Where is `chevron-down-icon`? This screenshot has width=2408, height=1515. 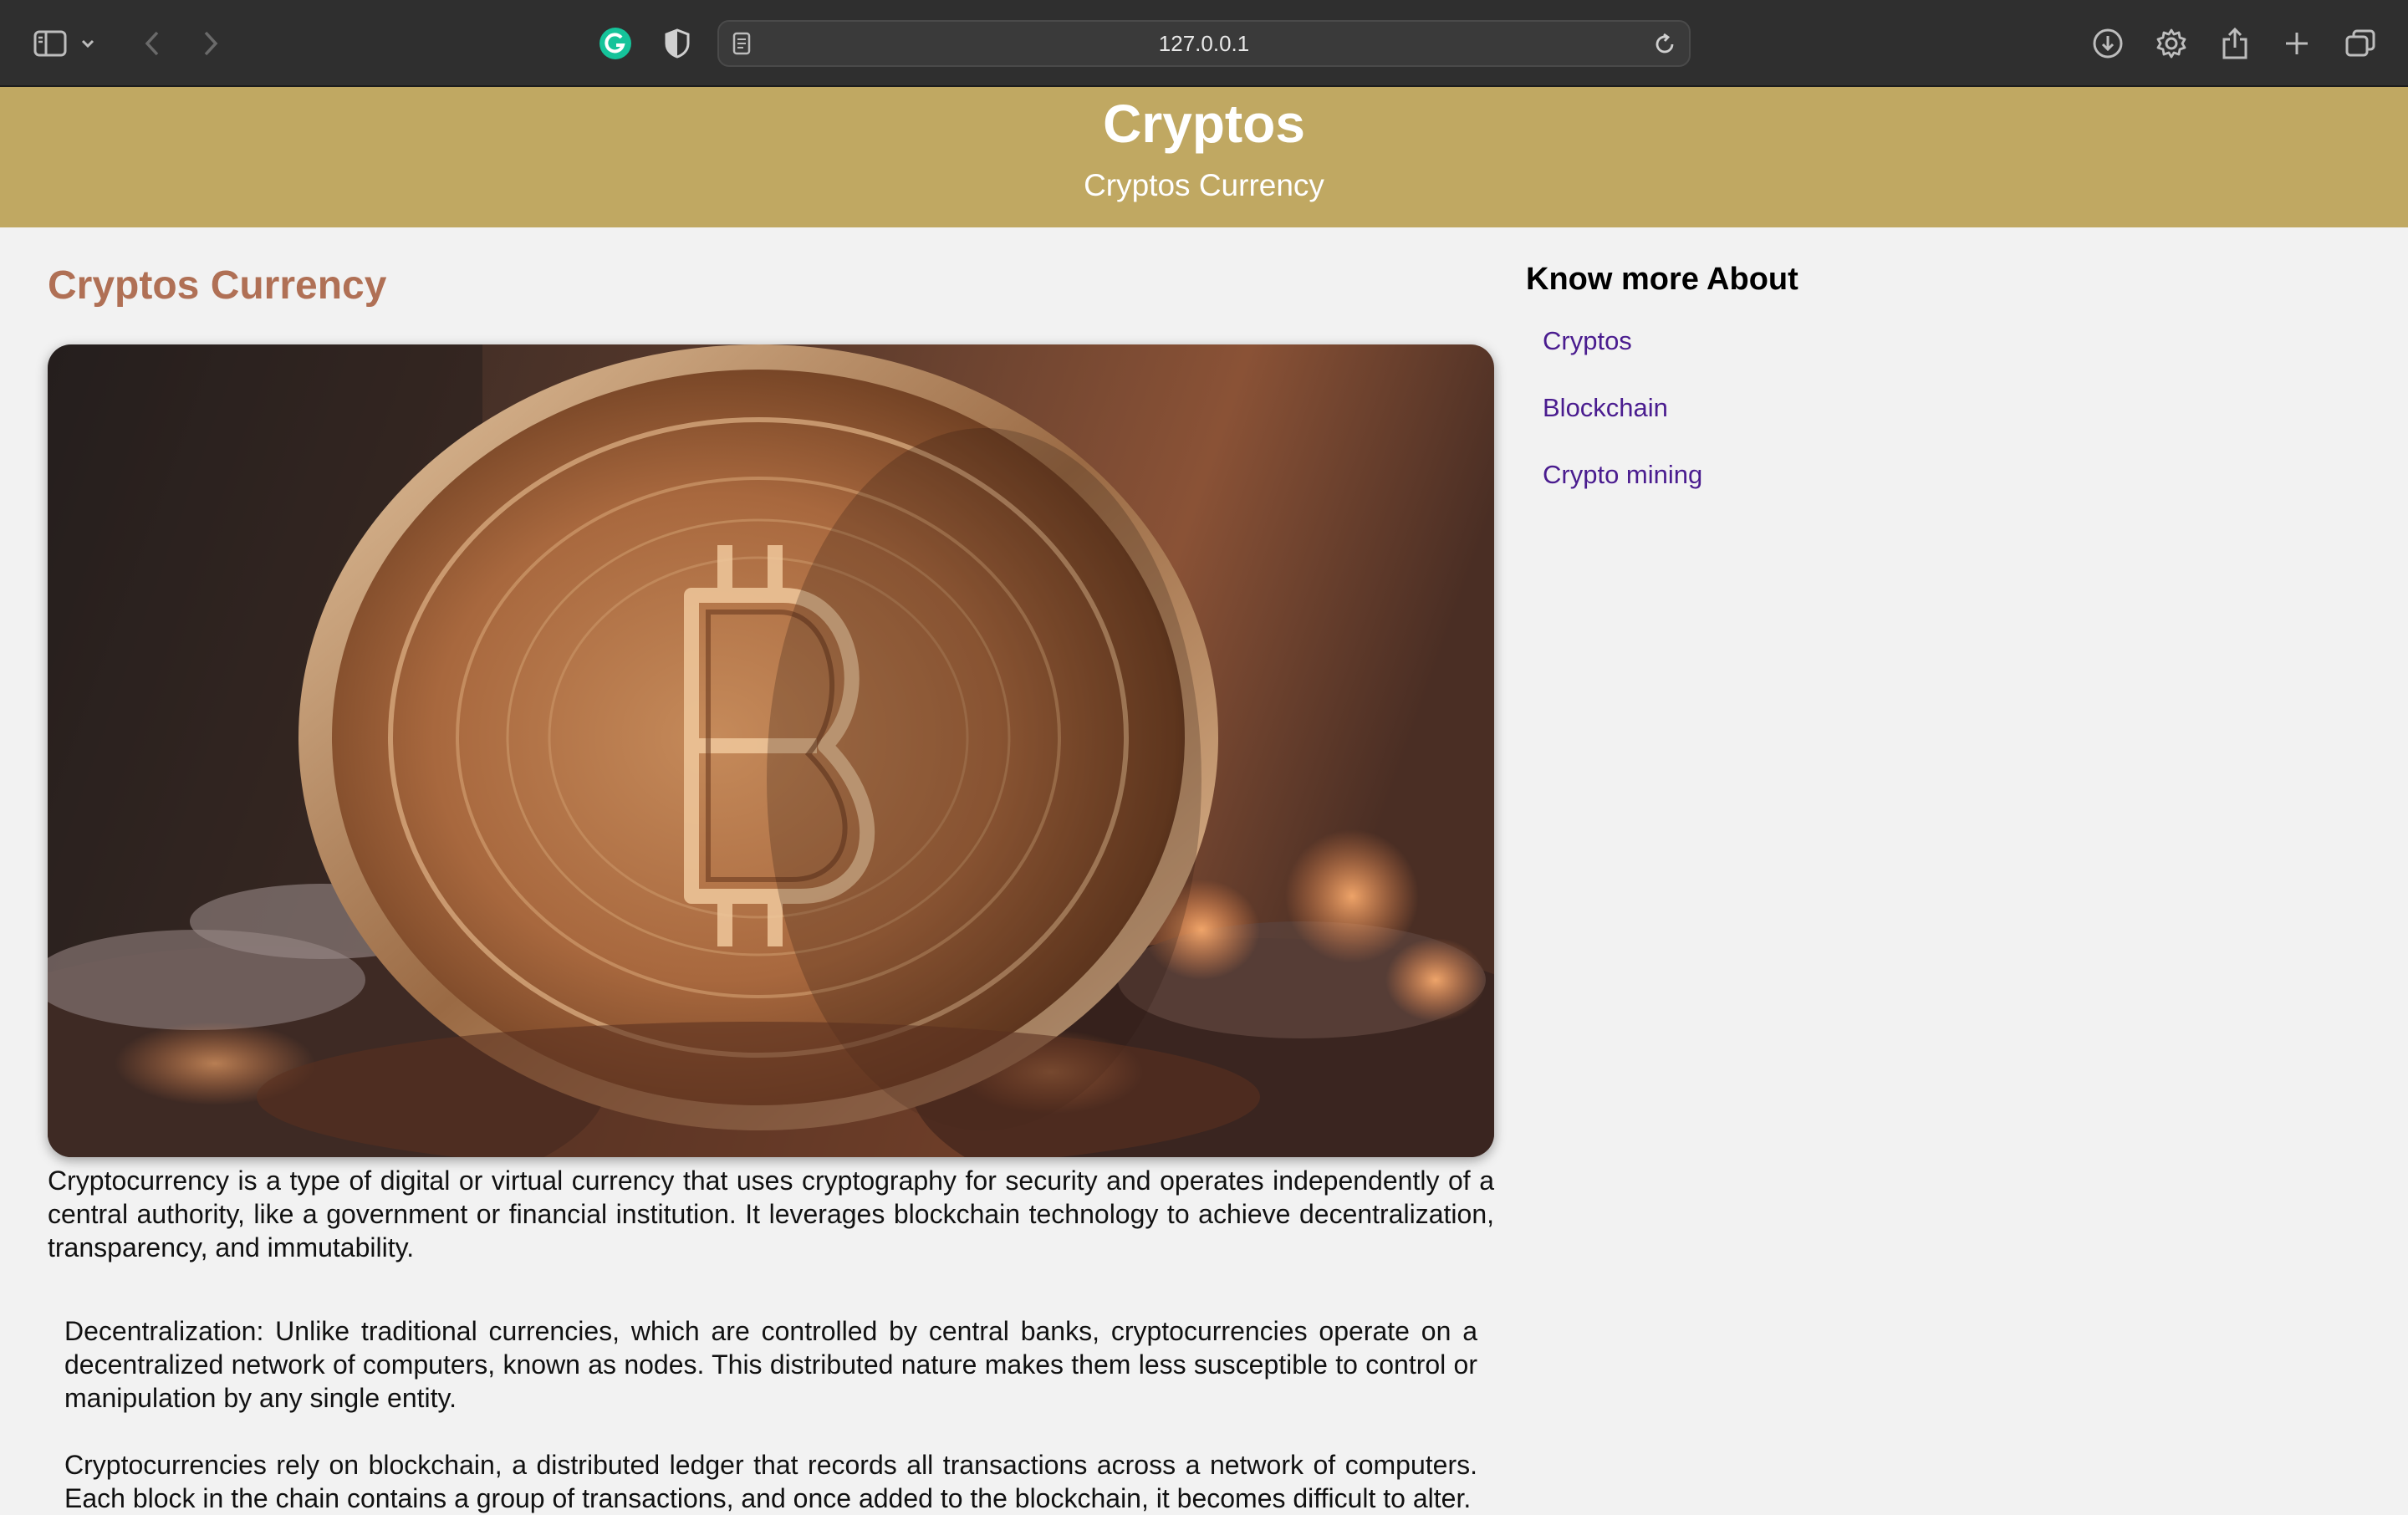
chevron-down-icon is located at coordinates (88, 43).